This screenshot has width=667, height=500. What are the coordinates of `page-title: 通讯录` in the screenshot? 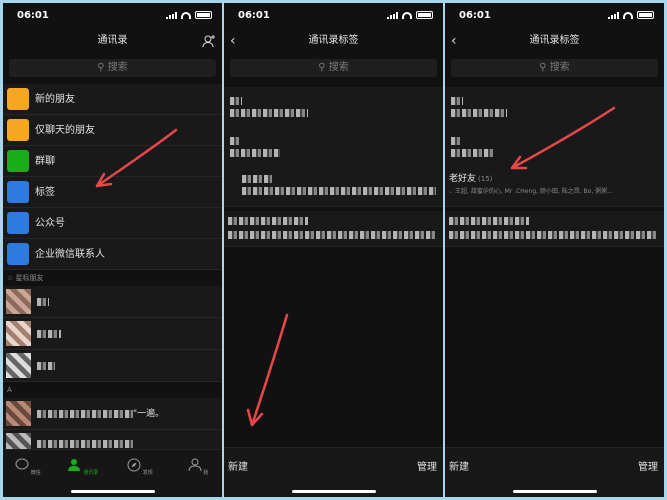 It's located at (112, 40).